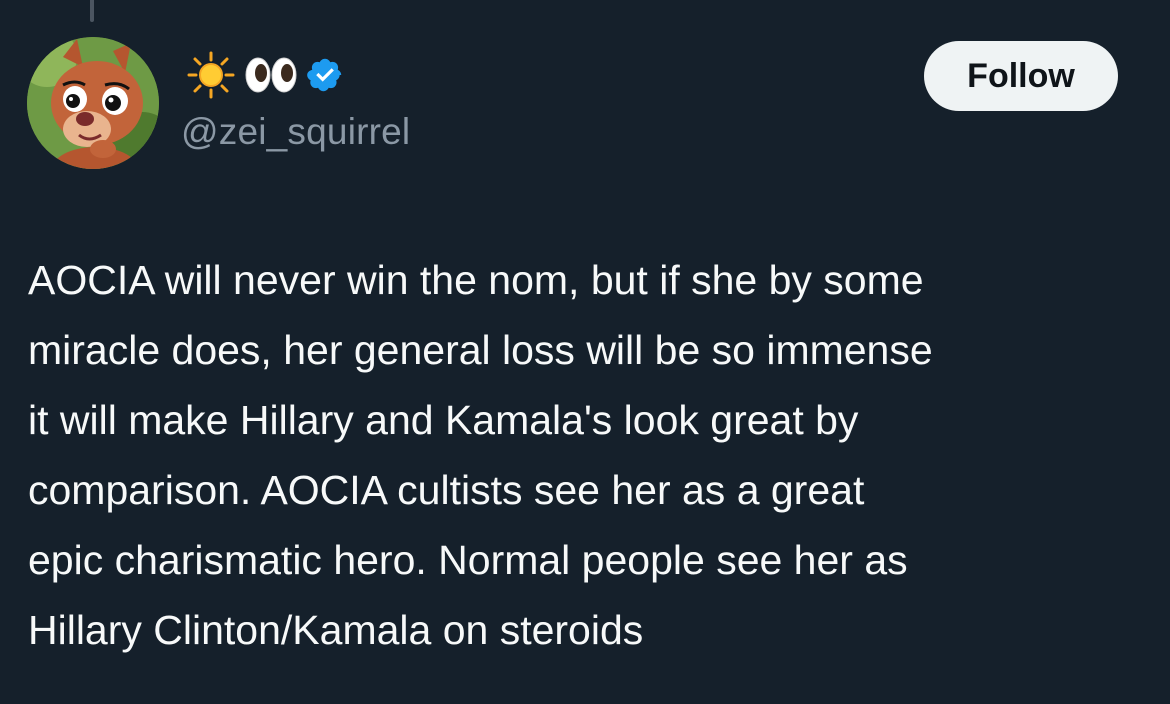 The width and height of the screenshot is (1170, 704). I want to click on display-name, so click(265, 75).